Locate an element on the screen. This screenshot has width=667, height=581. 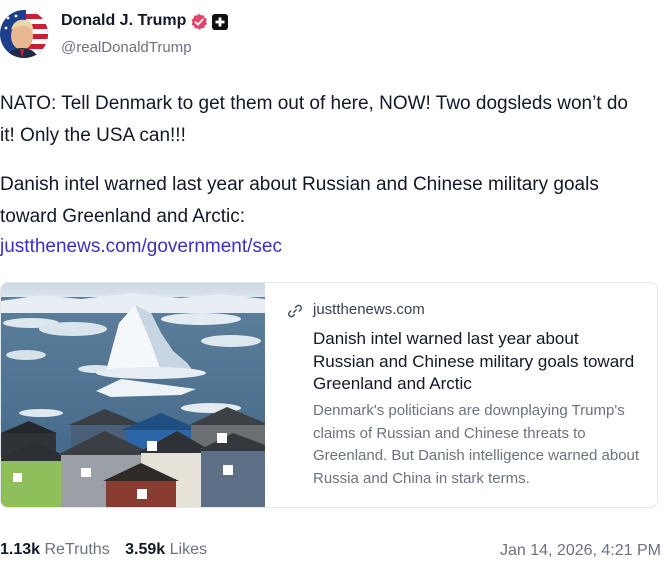
card-domain: justthenews.com is located at coordinates (369, 309).